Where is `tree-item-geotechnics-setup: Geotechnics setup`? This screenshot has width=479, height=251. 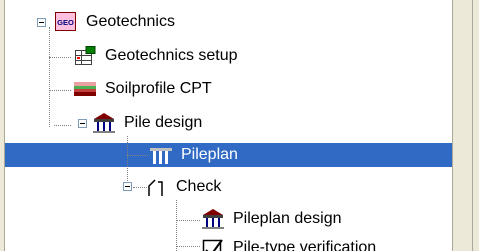 tree-item-geotechnics-setup: Geotechnics setup is located at coordinates (157, 56).